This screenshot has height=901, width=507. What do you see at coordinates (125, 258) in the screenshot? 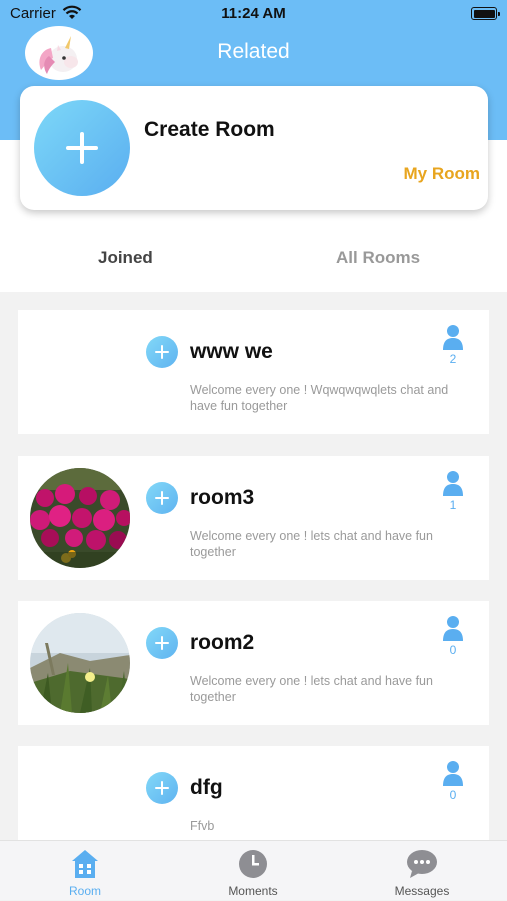
I see `tab-joined: Joined` at bounding box center [125, 258].